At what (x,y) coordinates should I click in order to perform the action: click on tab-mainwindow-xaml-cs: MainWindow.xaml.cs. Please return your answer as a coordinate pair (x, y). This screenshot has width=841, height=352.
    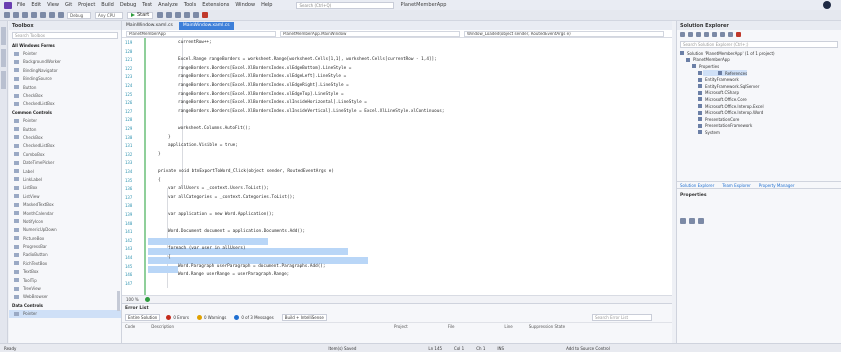
    Looking at the image, I should click on (149, 26).